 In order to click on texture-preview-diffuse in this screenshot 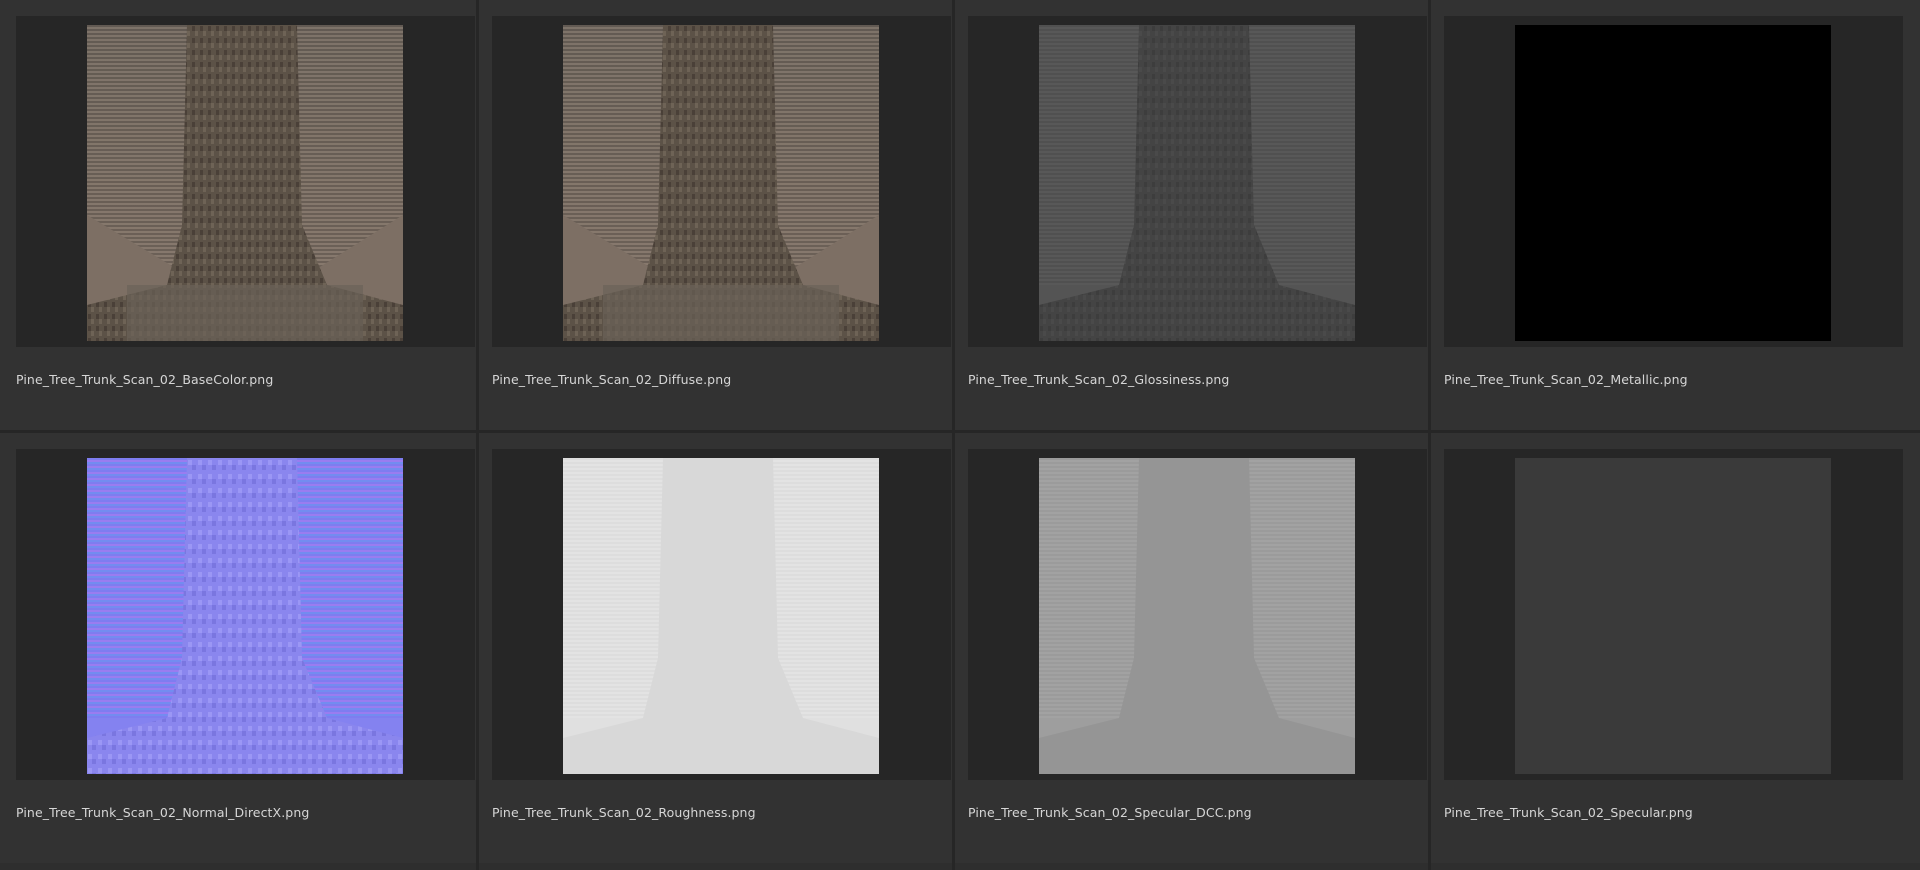, I will do `click(721, 183)`.